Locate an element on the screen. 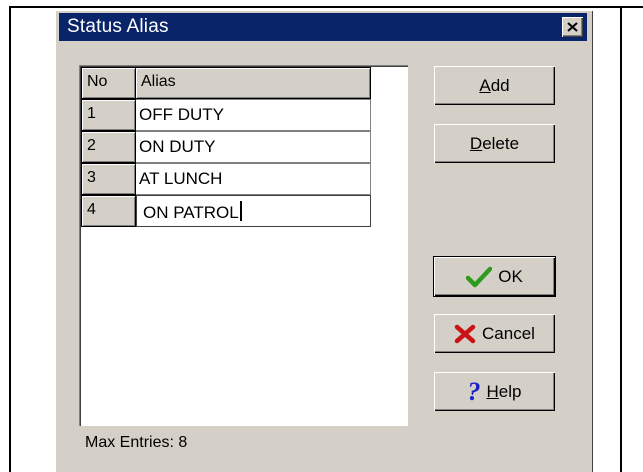 The height and width of the screenshot is (472, 643). frame-right-border is located at coordinates (621, 239).